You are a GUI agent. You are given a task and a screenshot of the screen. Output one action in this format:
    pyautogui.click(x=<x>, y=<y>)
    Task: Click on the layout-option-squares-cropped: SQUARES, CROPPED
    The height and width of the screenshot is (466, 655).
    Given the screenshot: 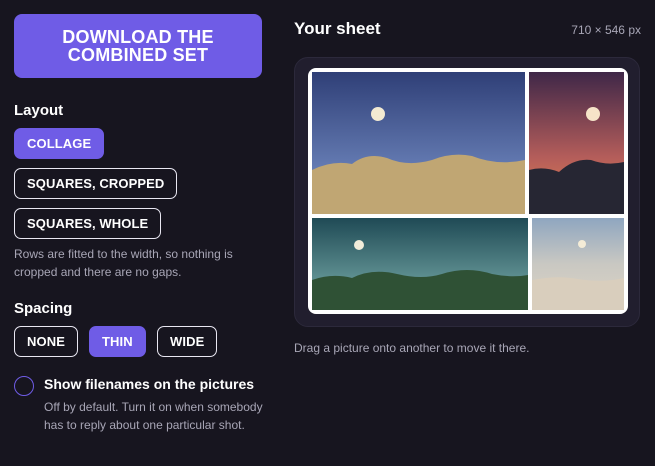 What is the action you would take?
    pyautogui.click(x=96, y=183)
    